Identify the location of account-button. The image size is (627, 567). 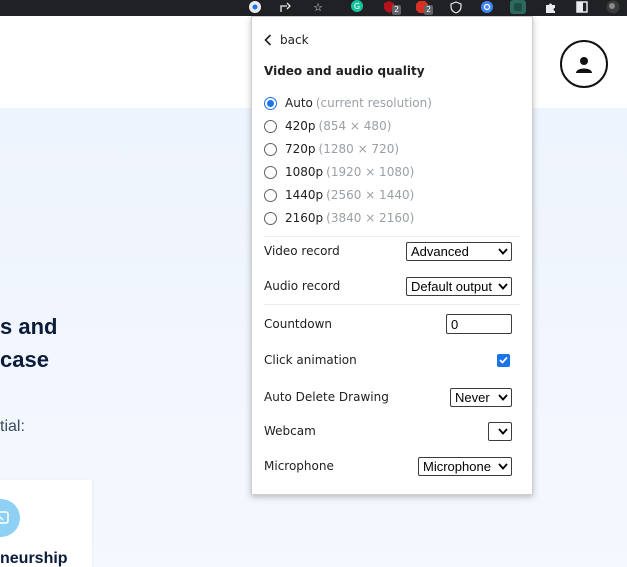
(584, 64).